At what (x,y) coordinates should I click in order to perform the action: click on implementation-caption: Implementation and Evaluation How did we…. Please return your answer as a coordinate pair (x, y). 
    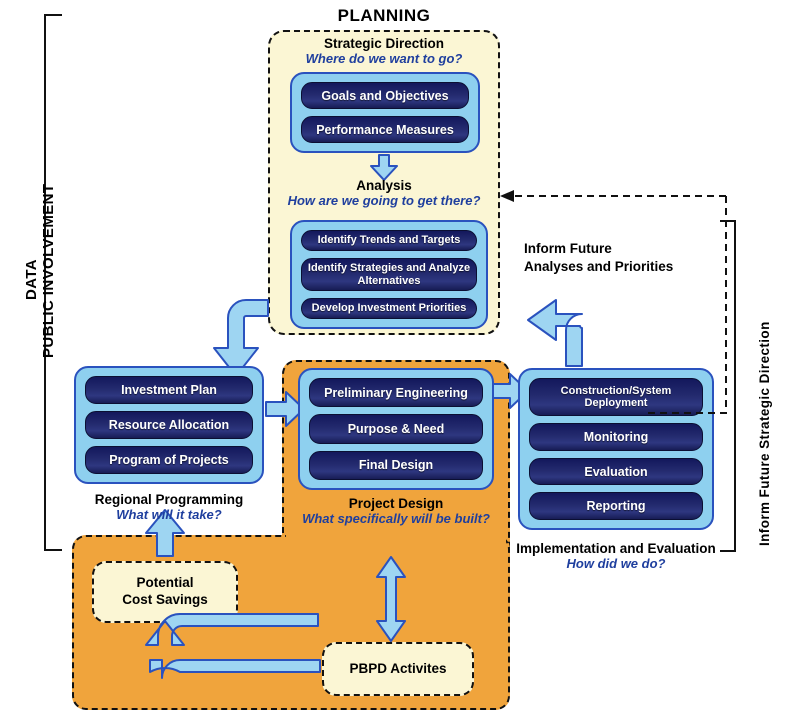
    Looking at the image, I should click on (616, 556).